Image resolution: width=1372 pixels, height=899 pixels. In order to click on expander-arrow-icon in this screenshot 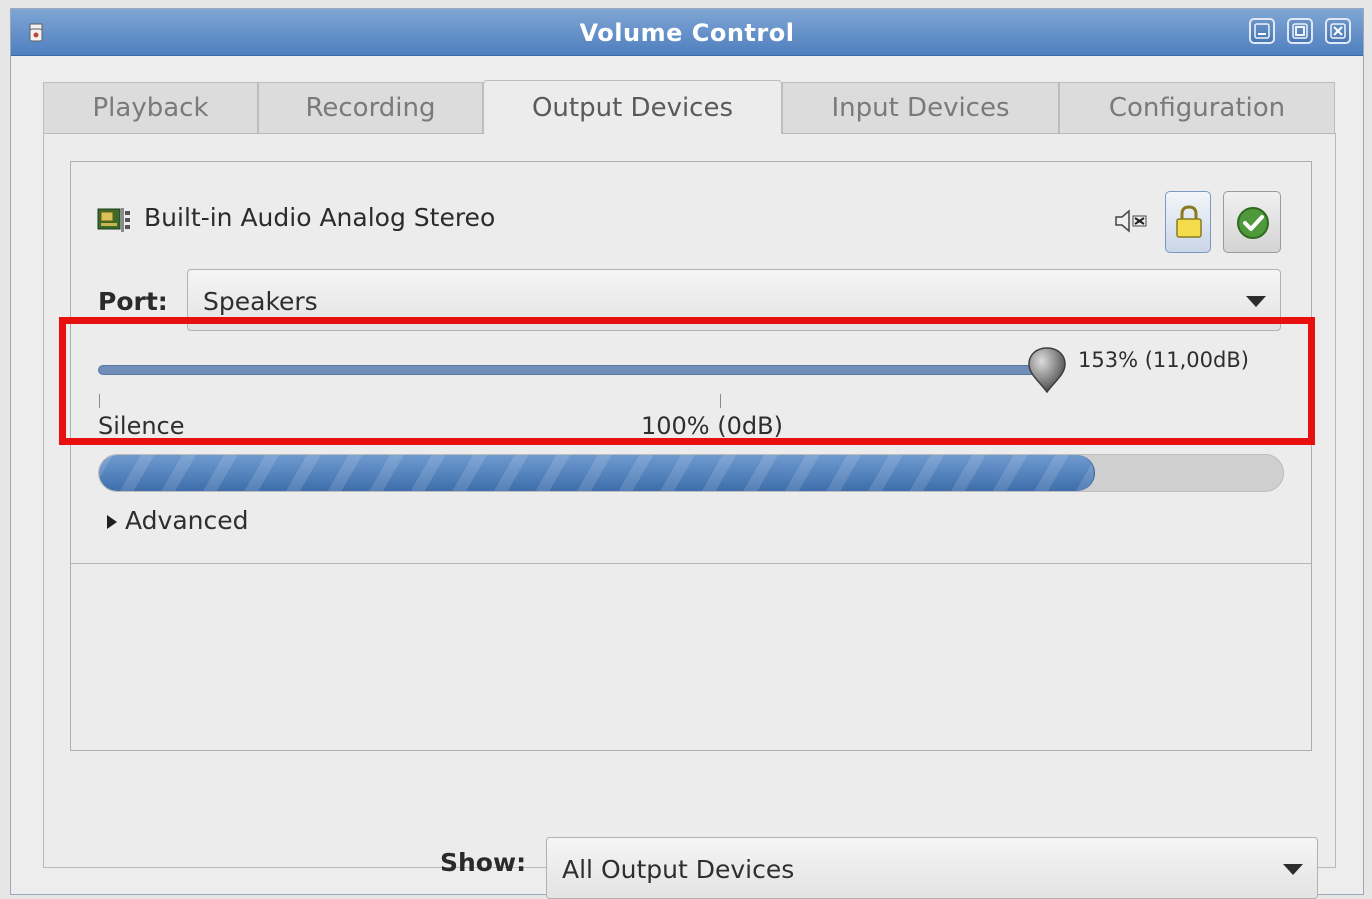, I will do `click(112, 520)`.